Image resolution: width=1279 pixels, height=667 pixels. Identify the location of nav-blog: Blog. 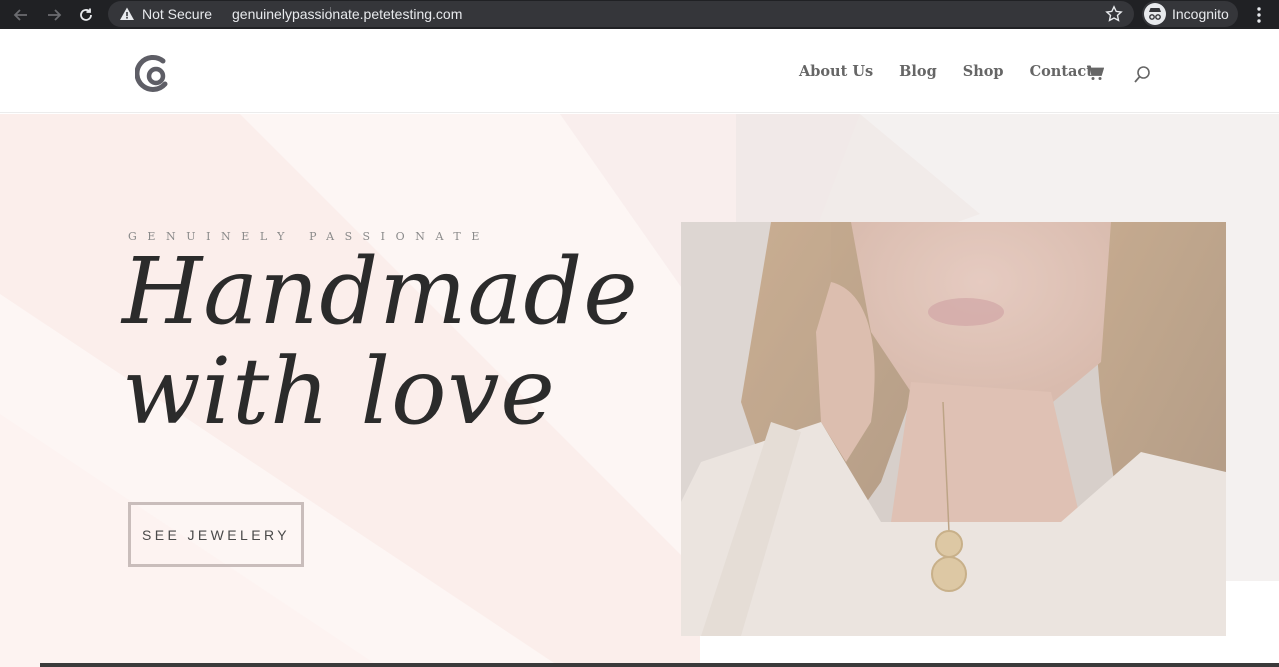
(918, 72).